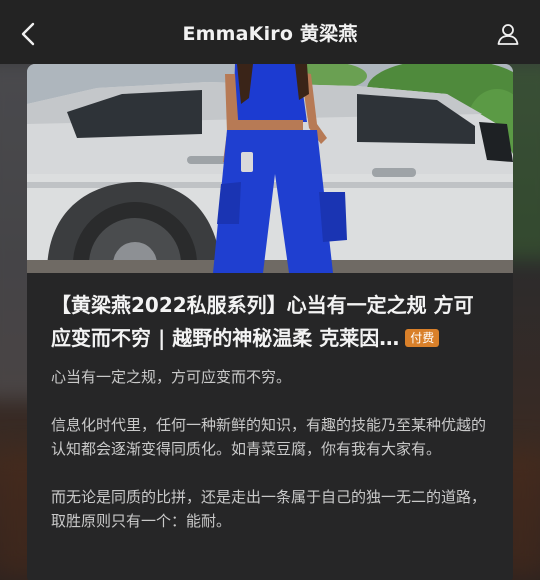 Image resolution: width=540 pixels, height=580 pixels. Describe the element at coordinates (422, 338) in the screenshot. I see `paid-badge: 付费` at that location.